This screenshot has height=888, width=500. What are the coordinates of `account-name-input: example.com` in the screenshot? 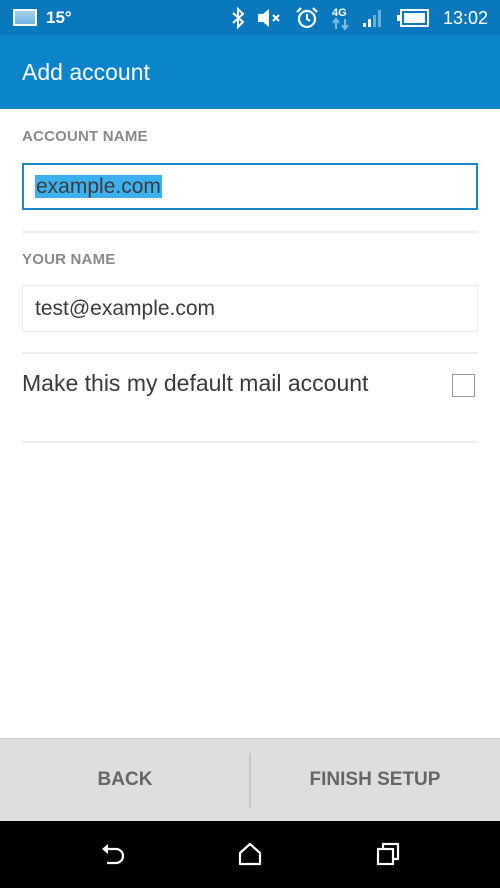 It's located at (250, 186).